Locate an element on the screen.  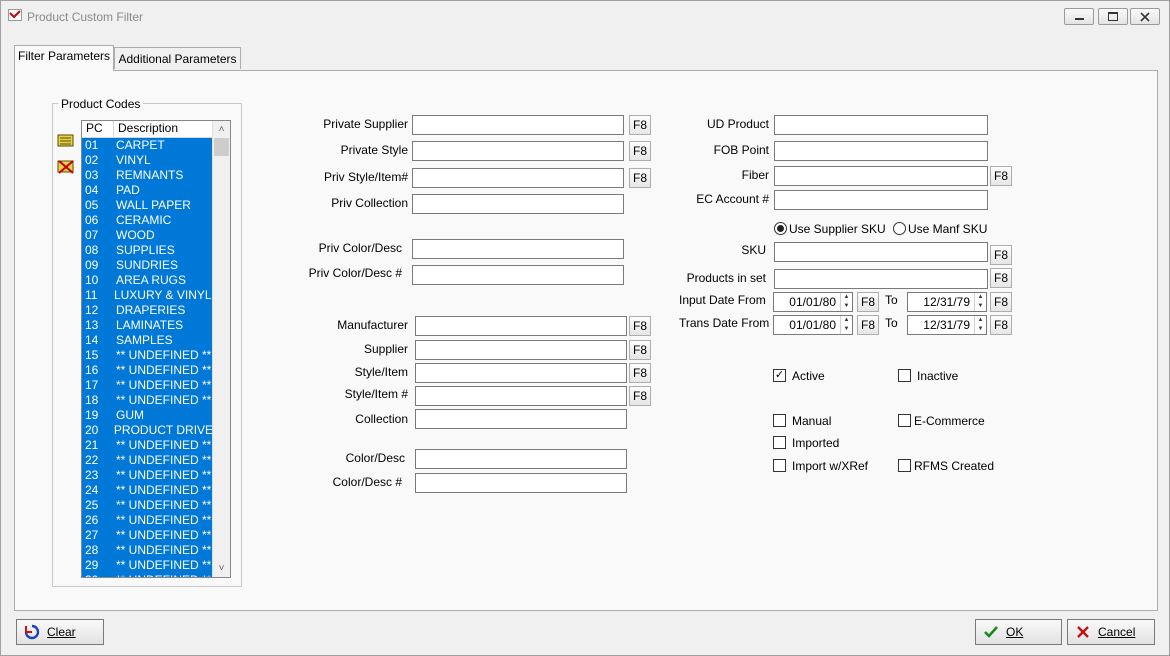
priv-color-desc-input is located at coordinates (518, 249).